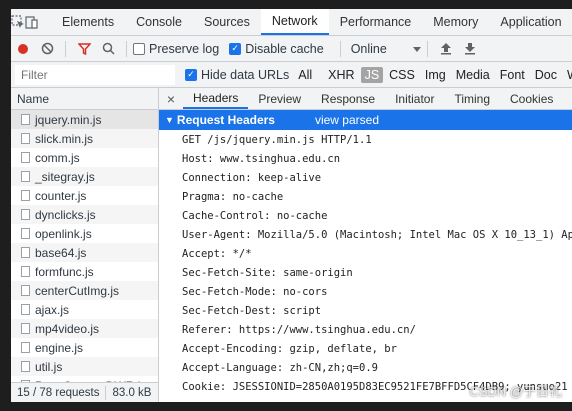  What do you see at coordinates (84, 328) in the screenshot?
I see `request-row: mp4video.js` at bounding box center [84, 328].